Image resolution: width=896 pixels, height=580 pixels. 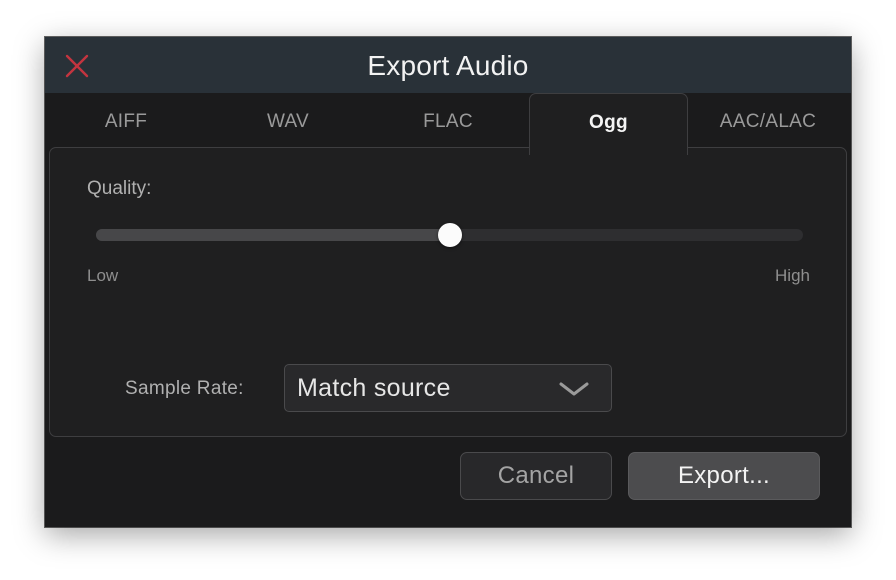 I want to click on cancel-button: Cancel, so click(x=536, y=476).